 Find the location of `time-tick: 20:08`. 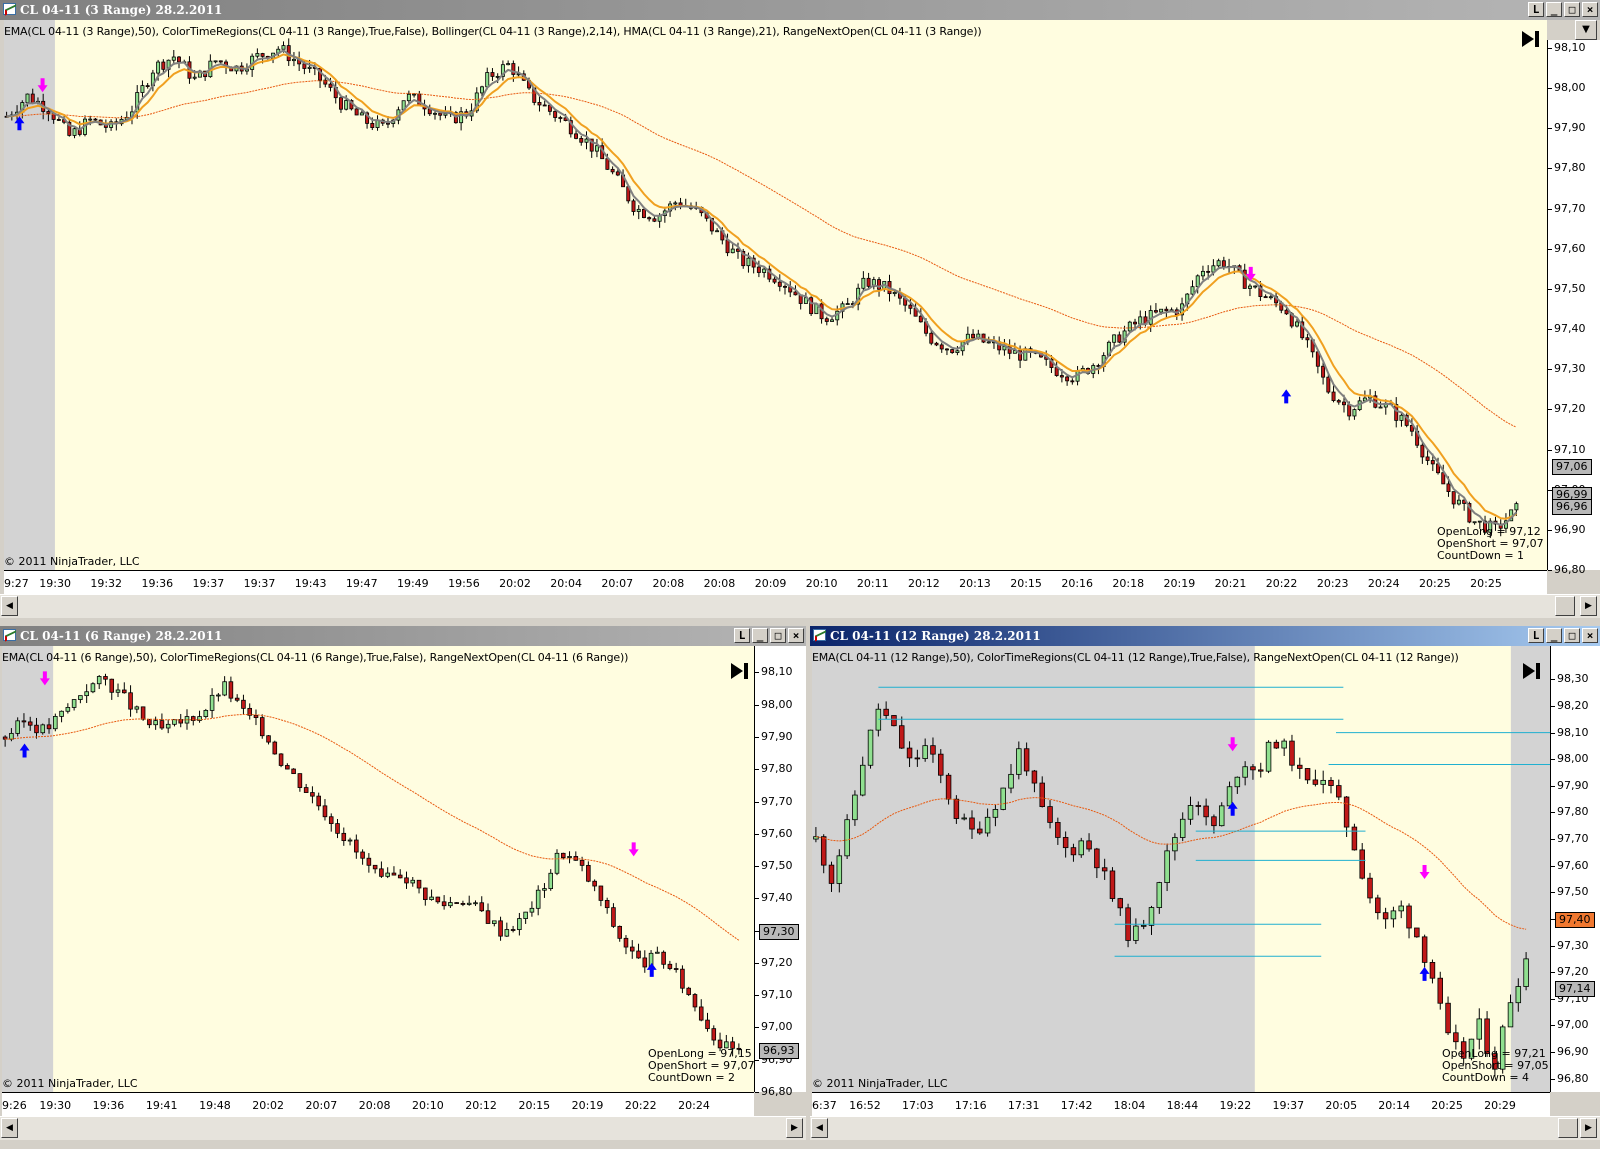

time-tick: 20:08 is located at coordinates (719, 583).